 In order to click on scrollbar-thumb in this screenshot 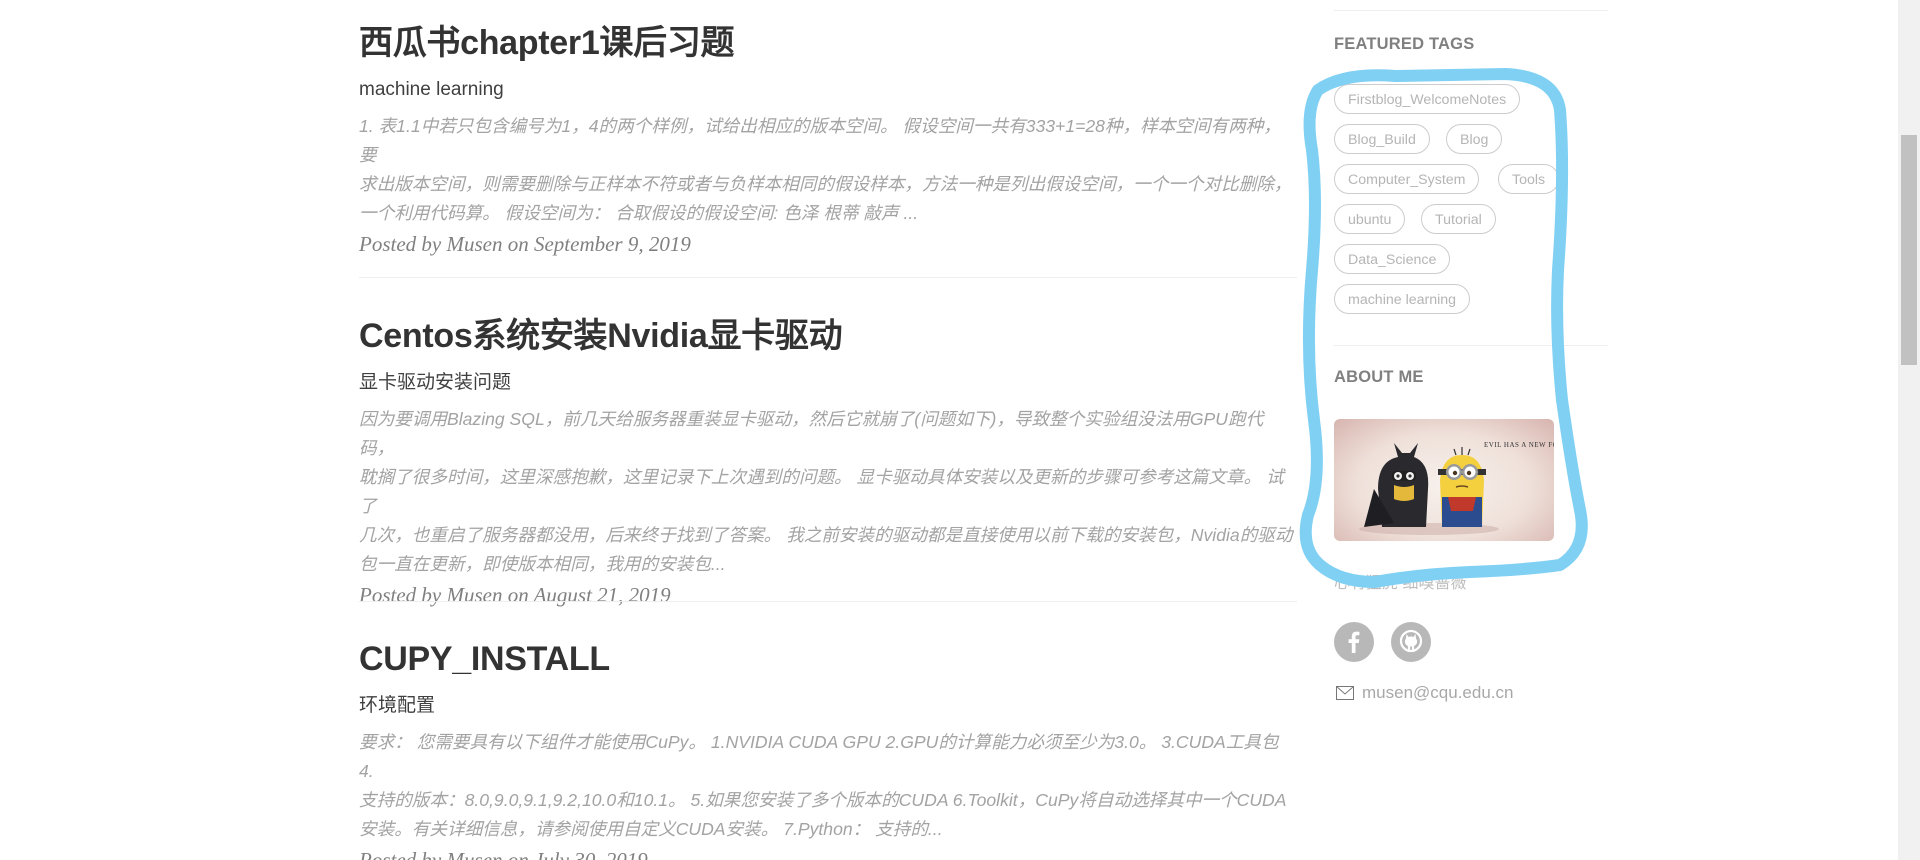, I will do `click(1909, 250)`.